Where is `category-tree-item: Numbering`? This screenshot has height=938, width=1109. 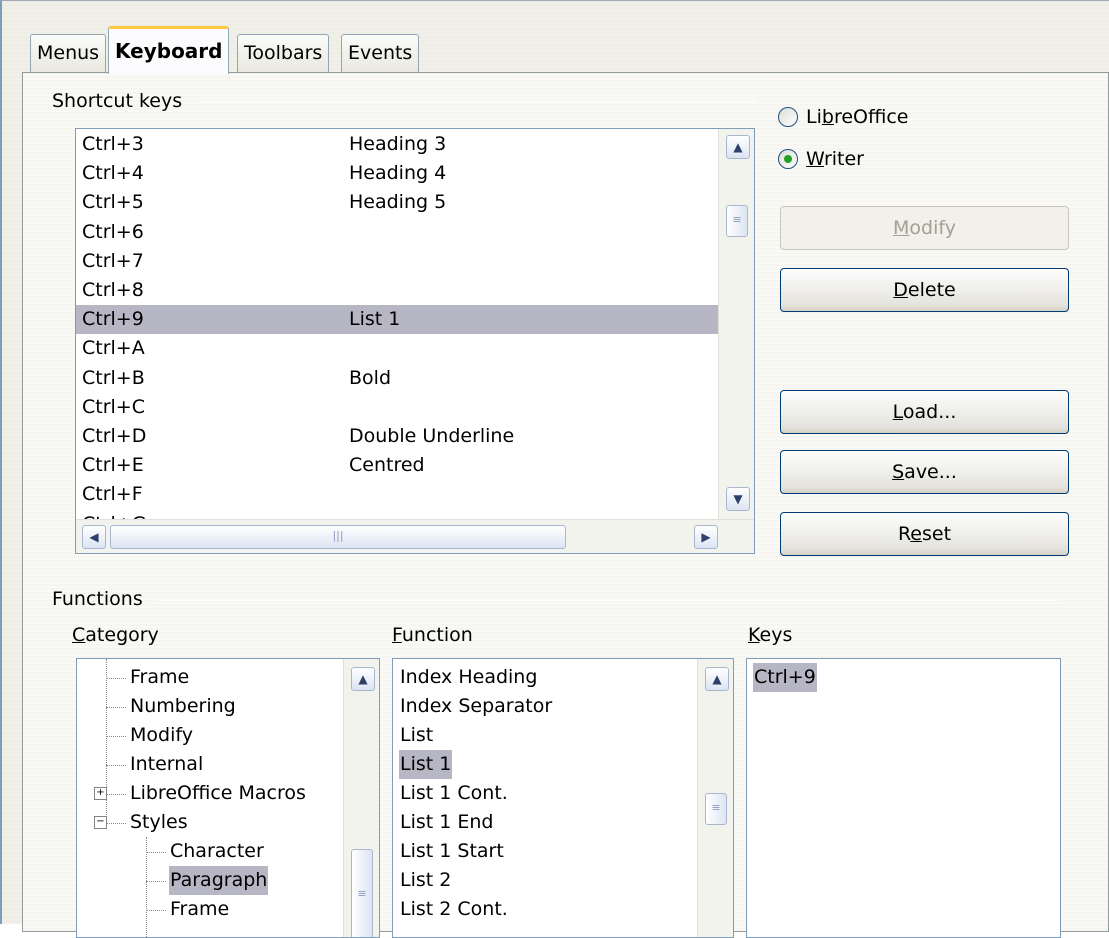 category-tree-item: Numbering is located at coordinates (210, 706).